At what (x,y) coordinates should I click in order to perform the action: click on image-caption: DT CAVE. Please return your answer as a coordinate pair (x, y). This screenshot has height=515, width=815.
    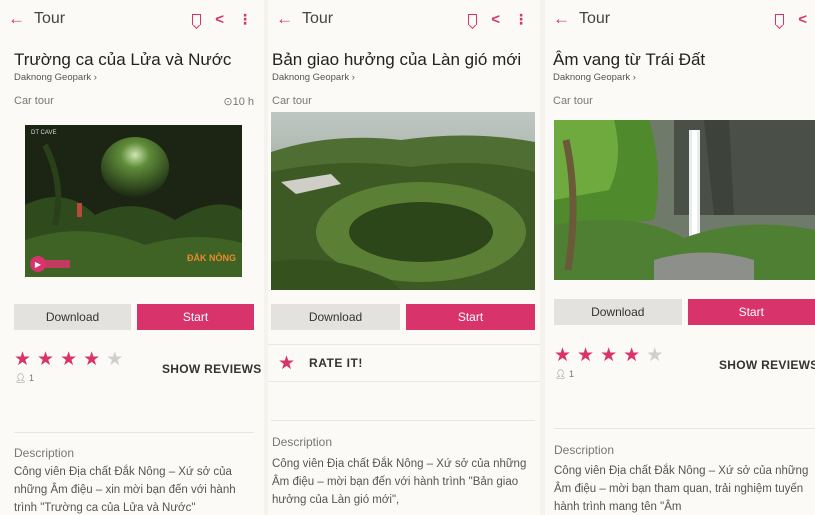
    Looking at the image, I should click on (44, 133).